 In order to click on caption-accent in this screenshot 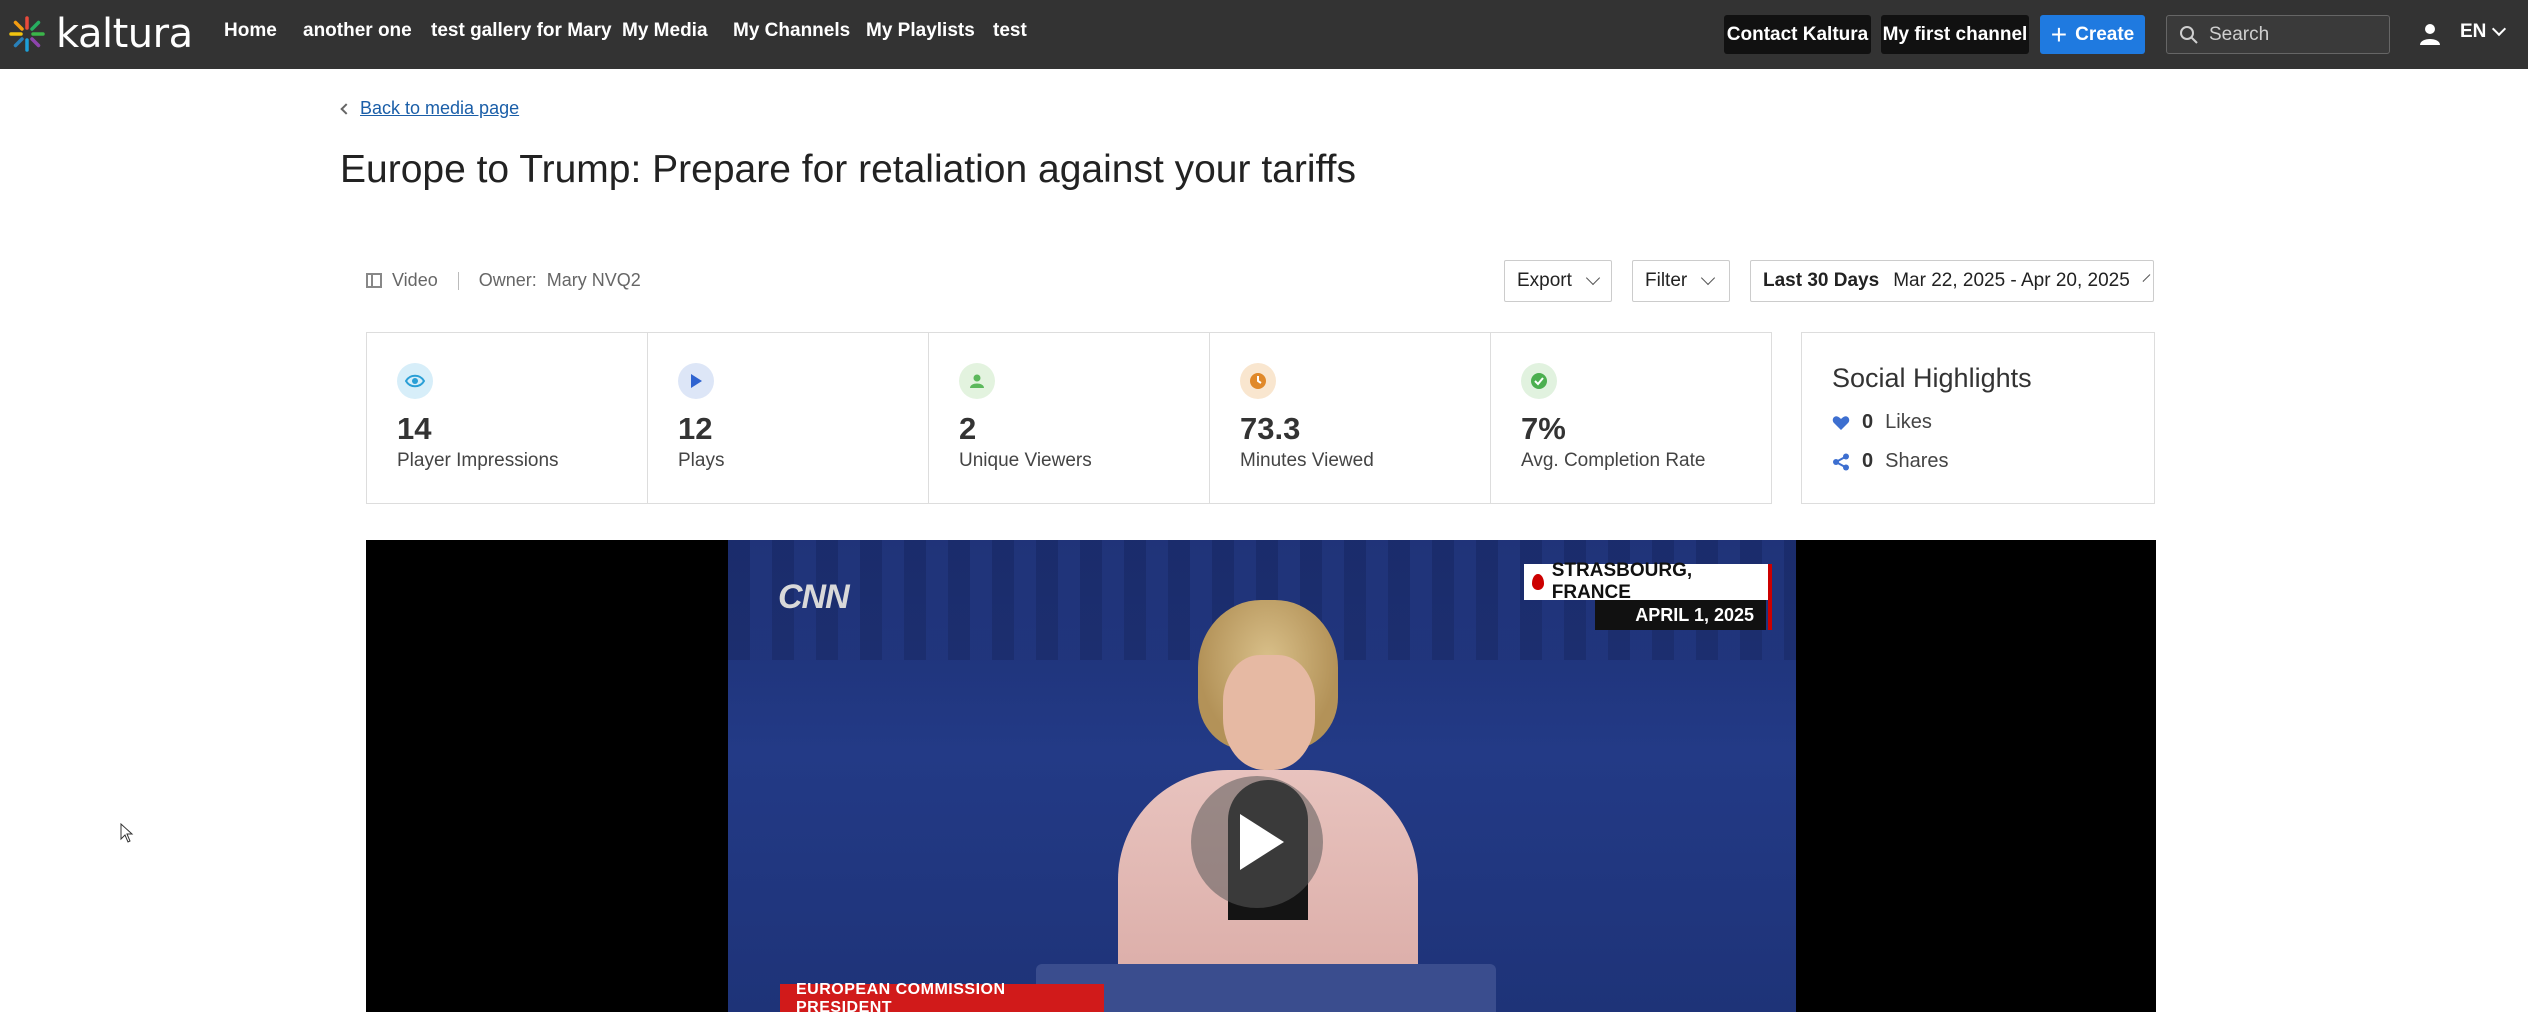, I will do `click(1770, 597)`.